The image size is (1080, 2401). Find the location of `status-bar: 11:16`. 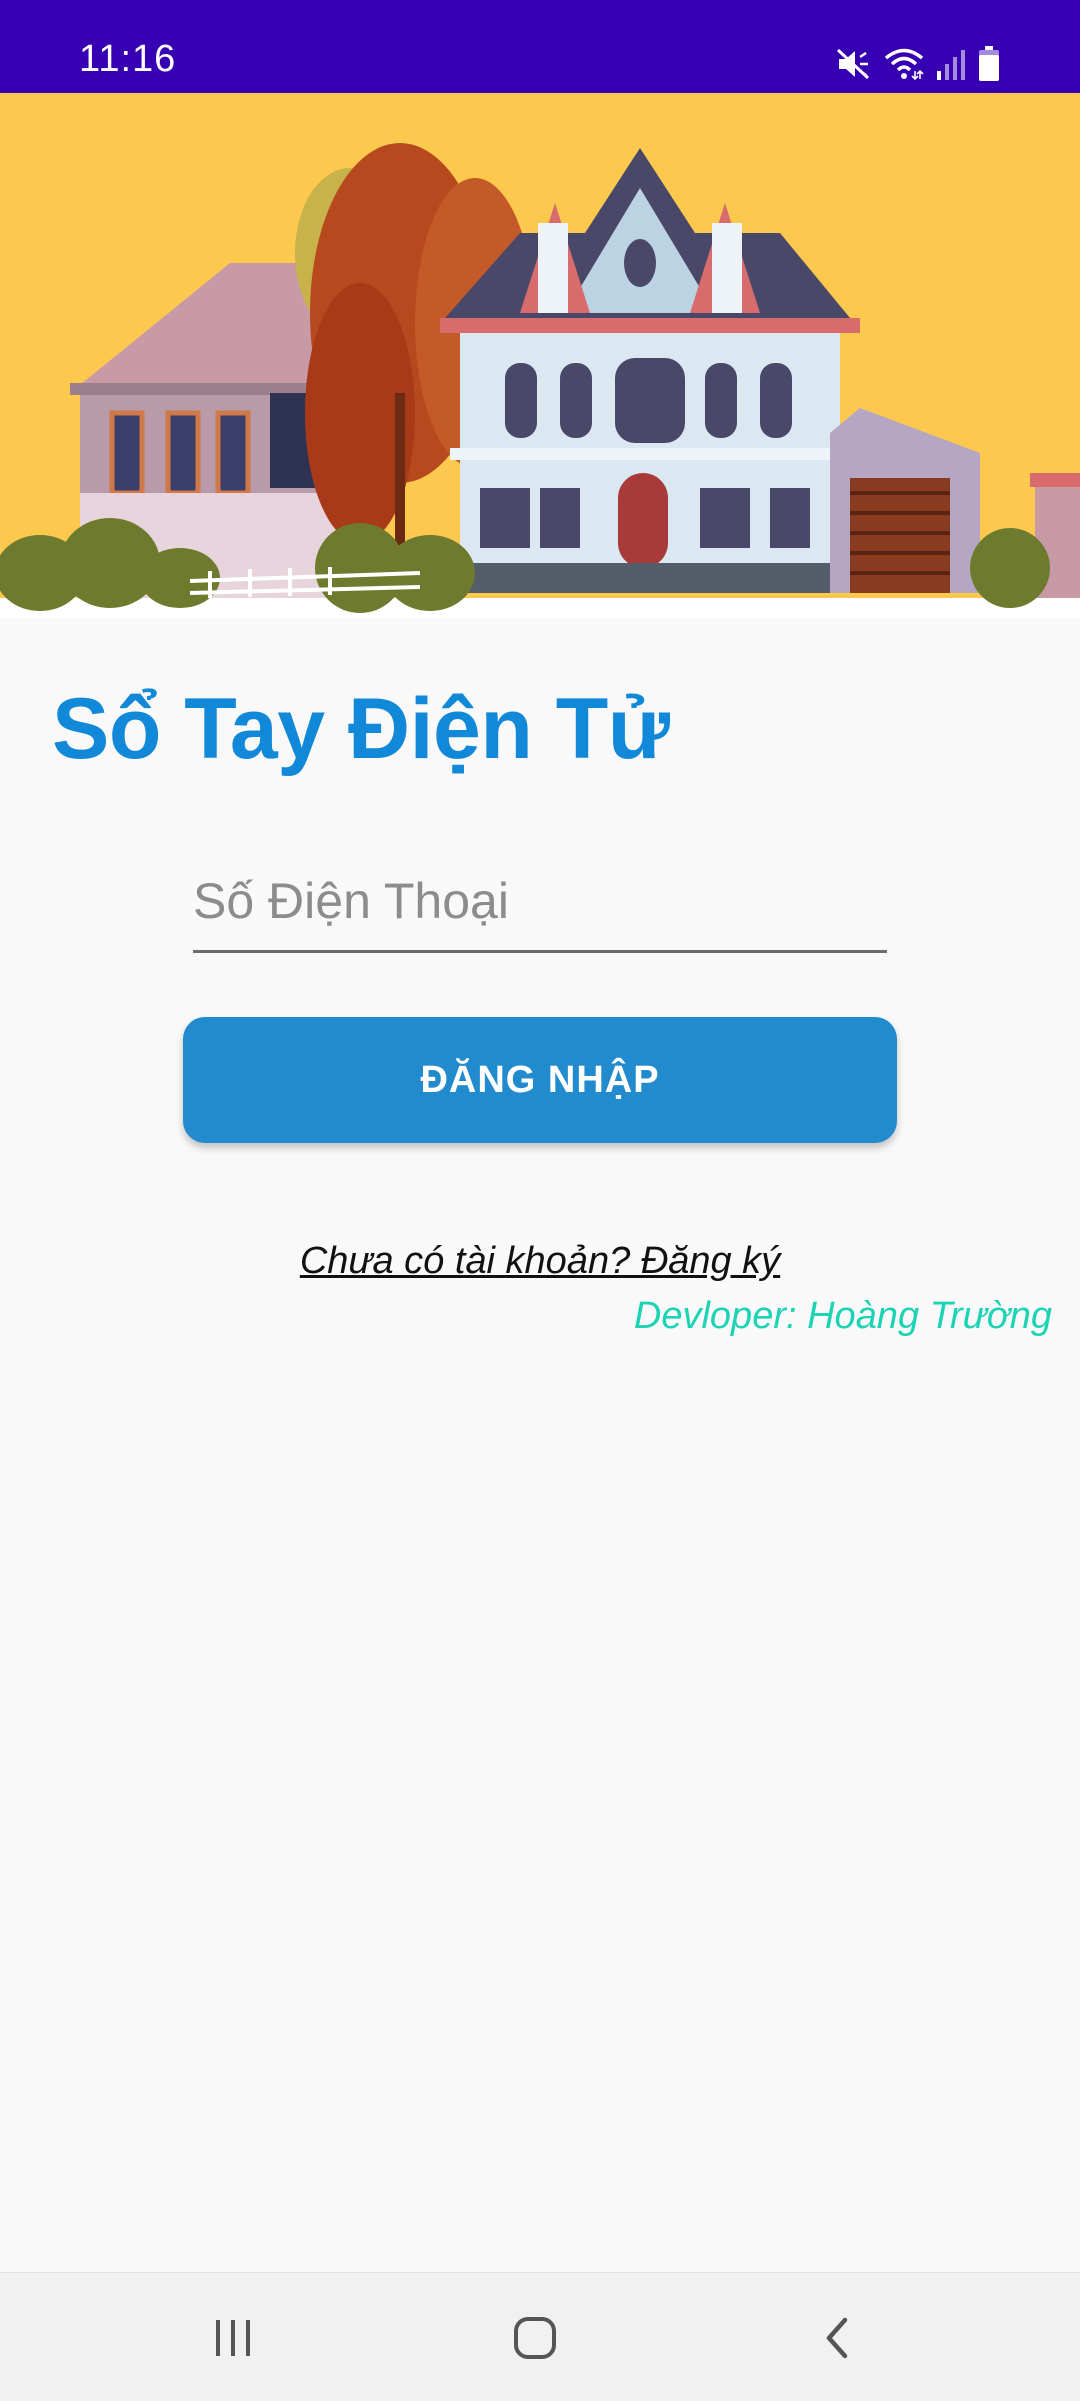

status-bar: 11:16 is located at coordinates (540, 46).